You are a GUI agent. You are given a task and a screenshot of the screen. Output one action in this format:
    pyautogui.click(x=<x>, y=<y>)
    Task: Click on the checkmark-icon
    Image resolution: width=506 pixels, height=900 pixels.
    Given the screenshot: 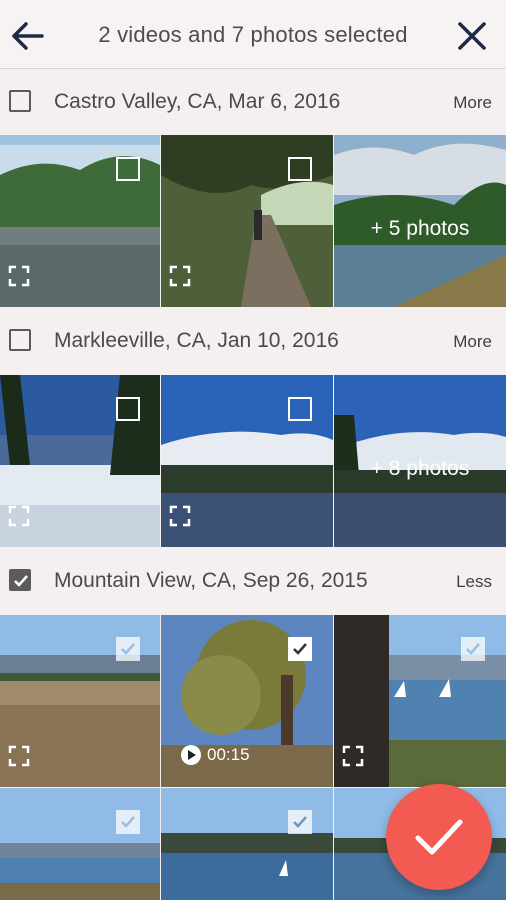 What is the action you would take?
    pyautogui.click(x=439, y=837)
    